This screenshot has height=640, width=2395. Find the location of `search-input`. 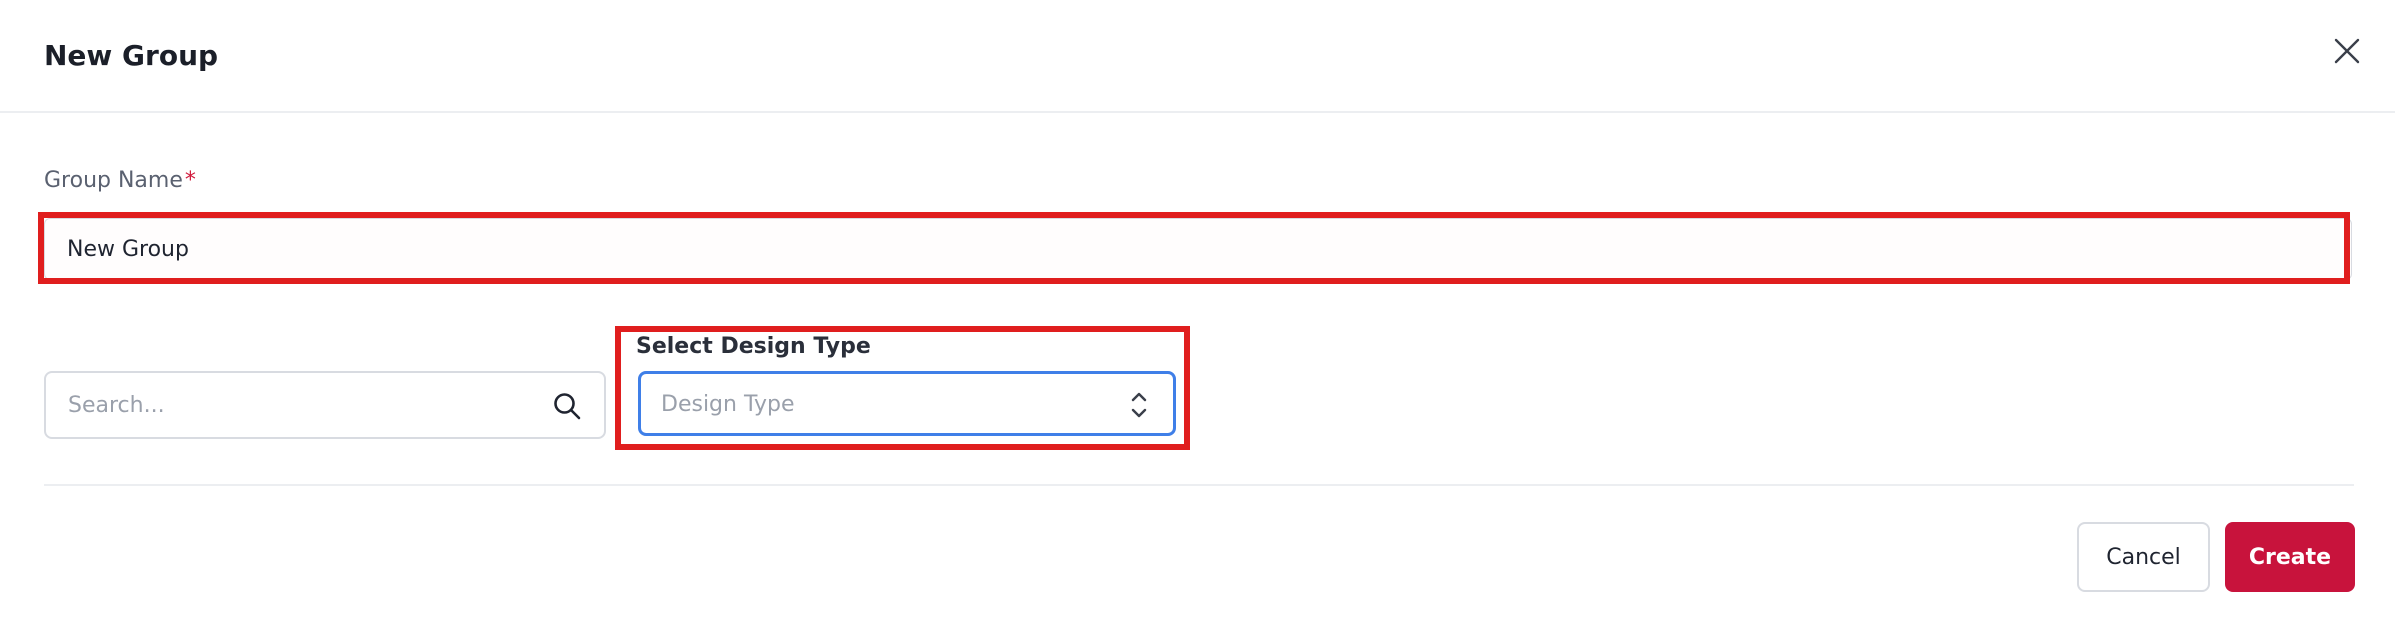

search-input is located at coordinates (325, 405).